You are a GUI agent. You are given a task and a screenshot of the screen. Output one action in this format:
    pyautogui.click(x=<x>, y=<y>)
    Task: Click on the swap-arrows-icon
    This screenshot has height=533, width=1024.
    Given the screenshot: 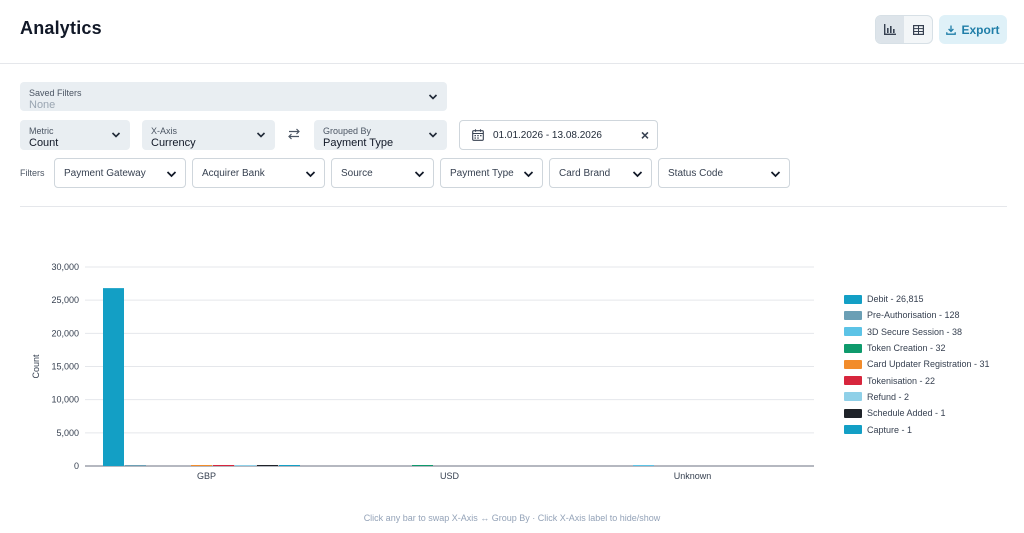 What is the action you would take?
    pyautogui.click(x=294, y=134)
    